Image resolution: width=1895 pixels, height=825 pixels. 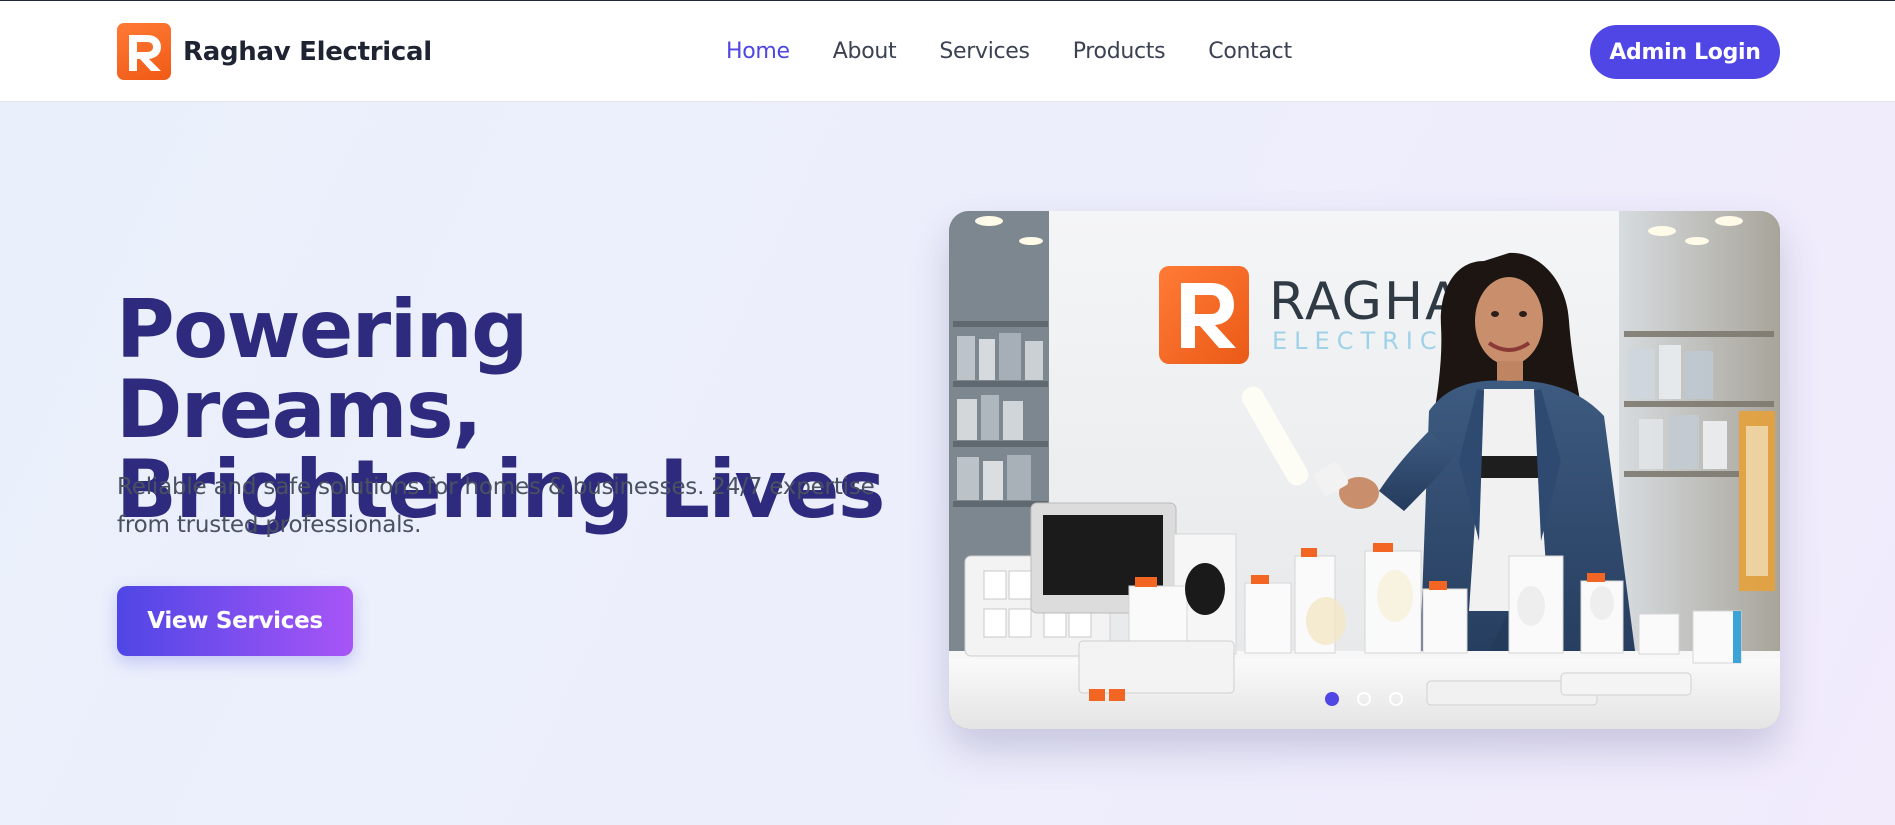 I want to click on brand-name: Raghav Electrical, so click(x=307, y=51).